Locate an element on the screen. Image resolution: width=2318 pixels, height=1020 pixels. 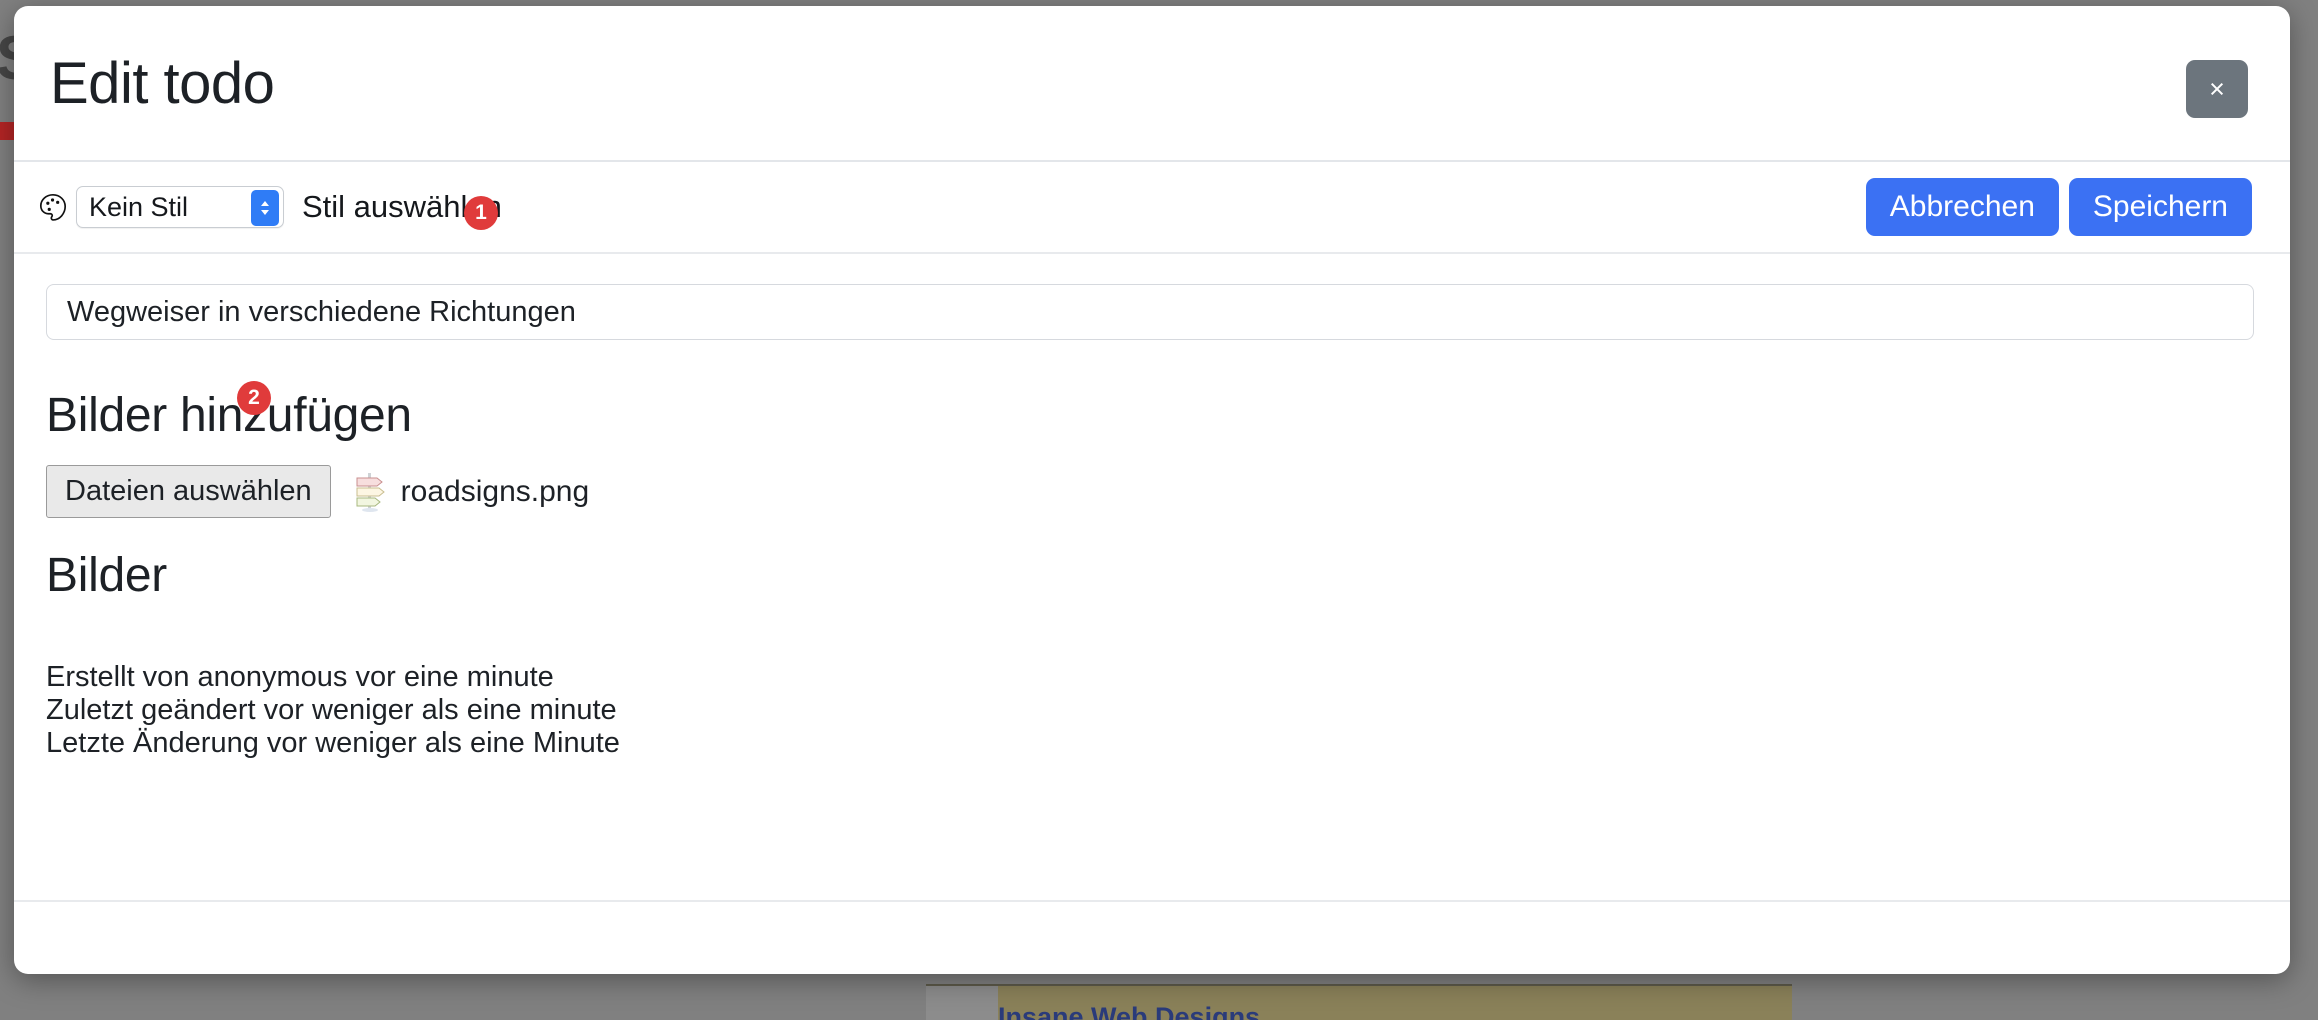
annotation-badge-2: 2 is located at coordinates (254, 398).